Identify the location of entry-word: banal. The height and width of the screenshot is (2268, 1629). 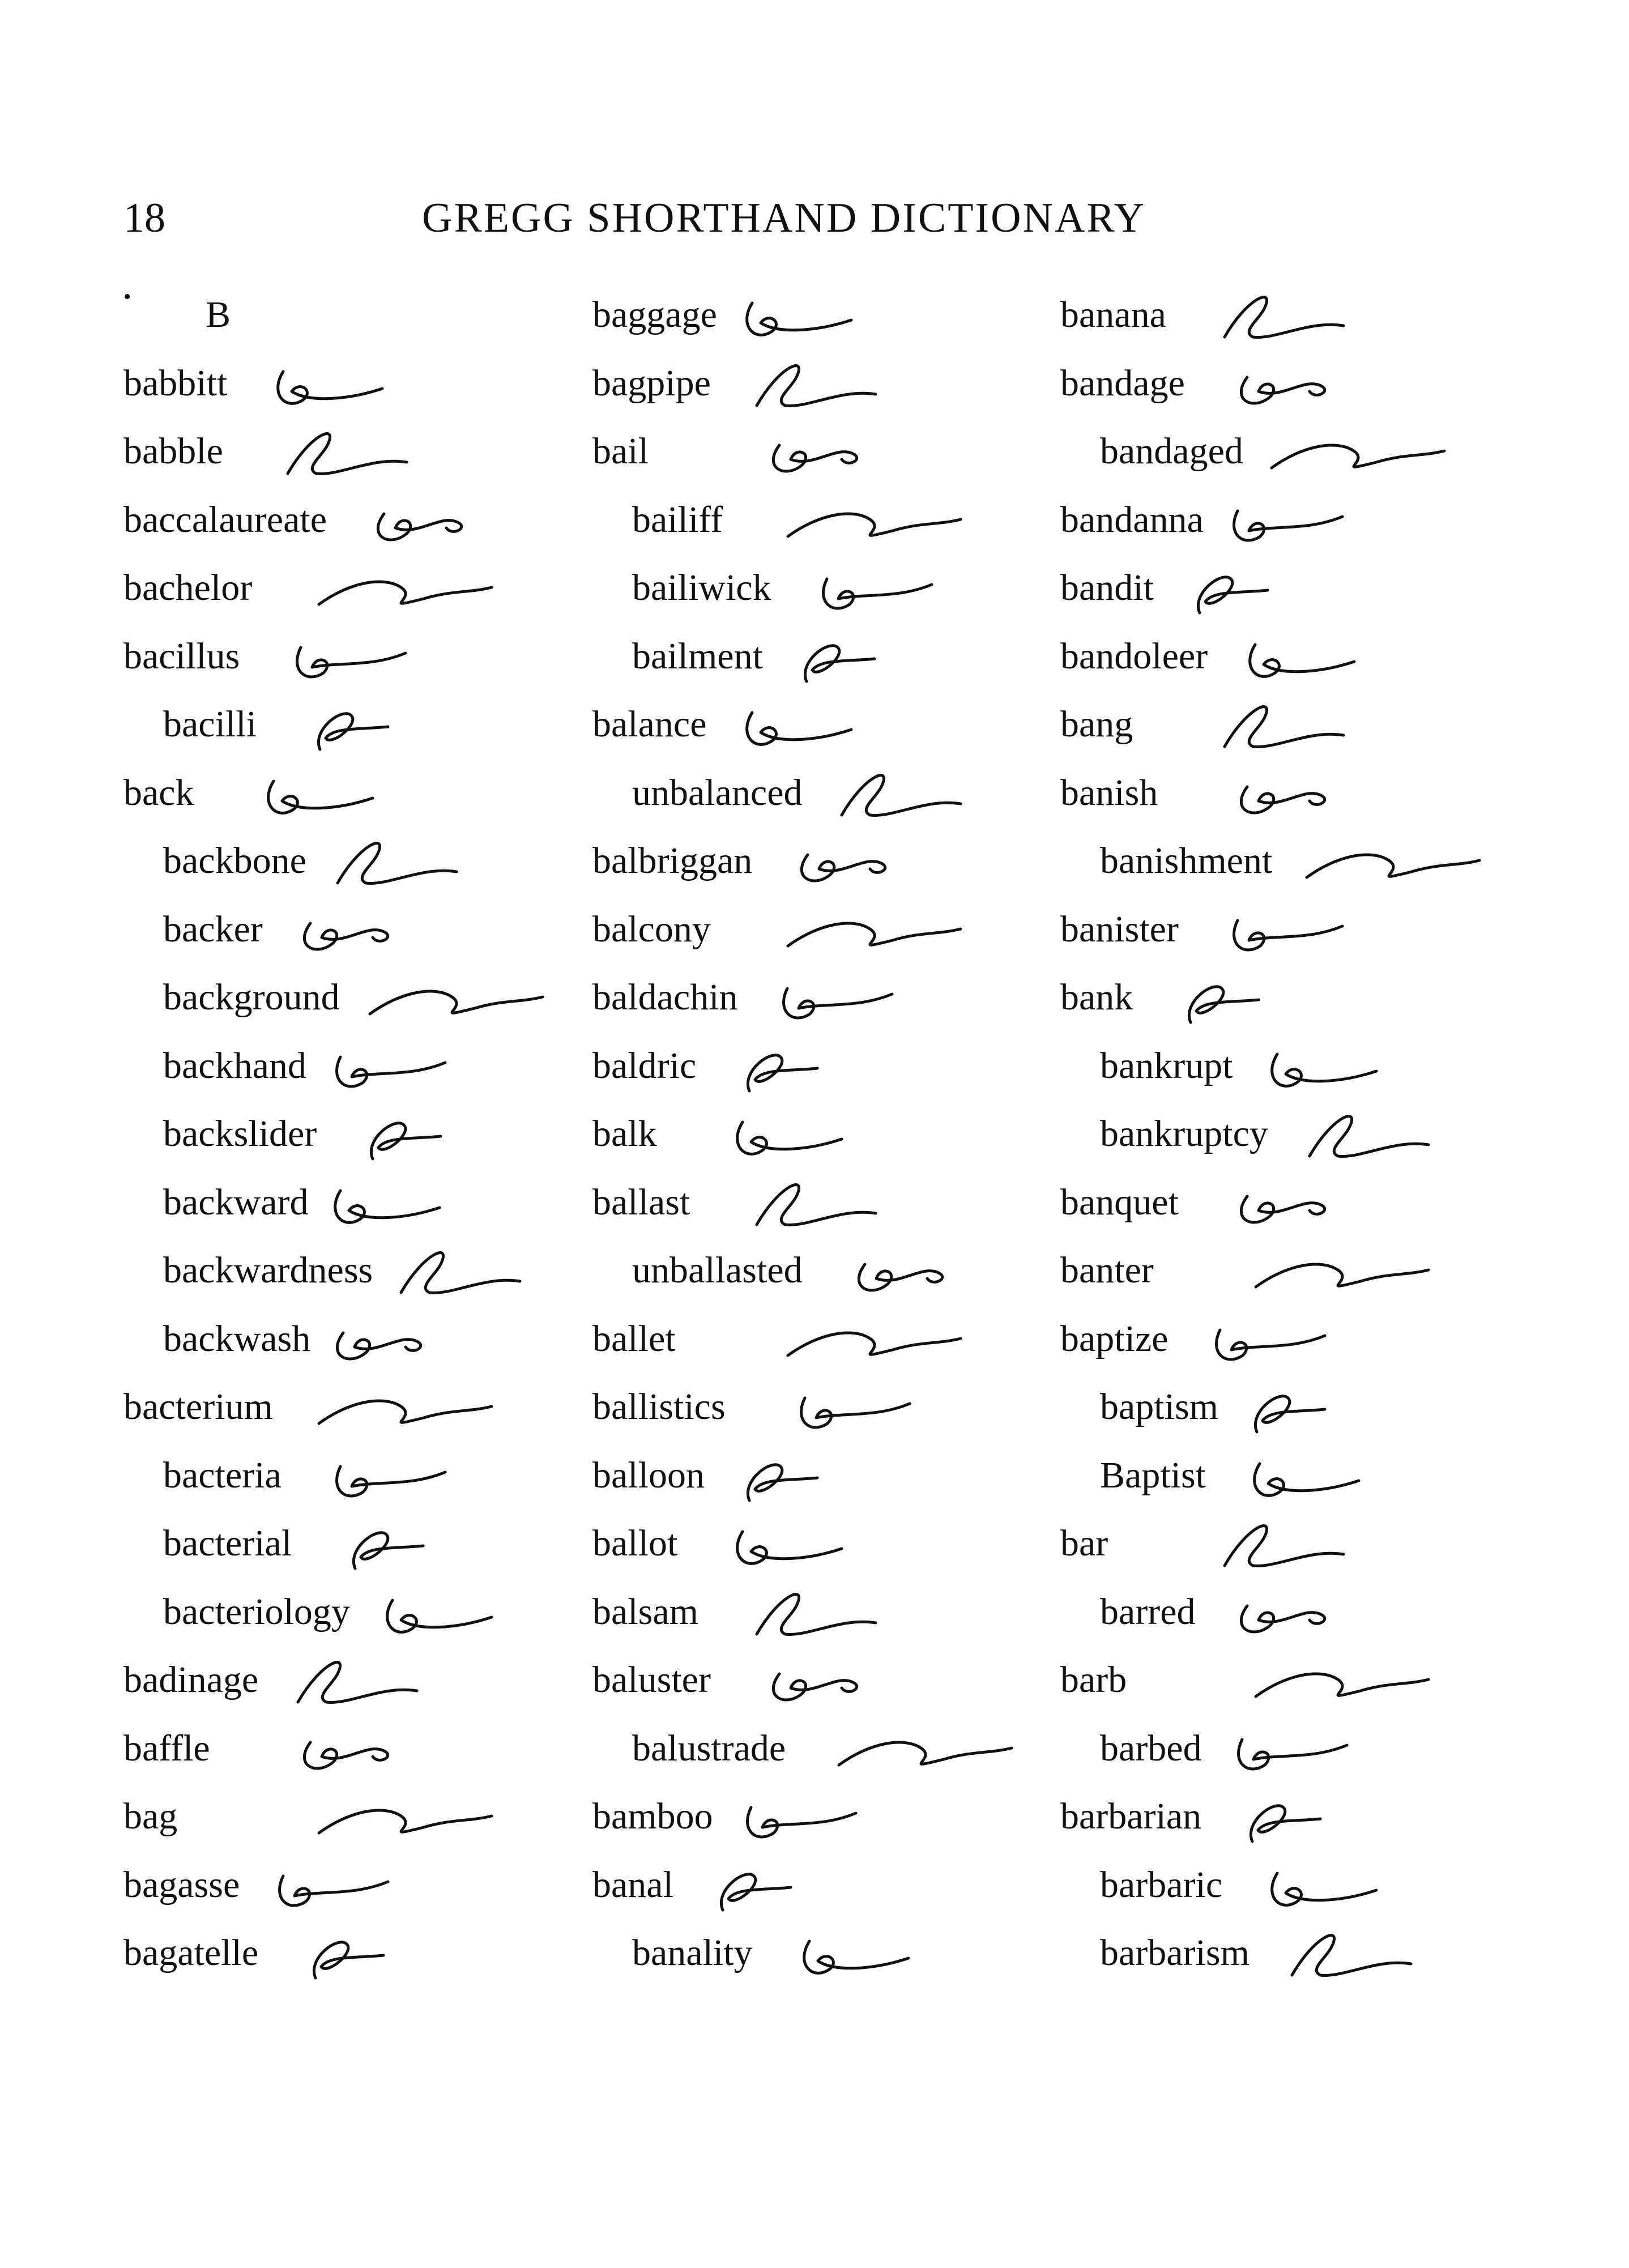
(632, 1884).